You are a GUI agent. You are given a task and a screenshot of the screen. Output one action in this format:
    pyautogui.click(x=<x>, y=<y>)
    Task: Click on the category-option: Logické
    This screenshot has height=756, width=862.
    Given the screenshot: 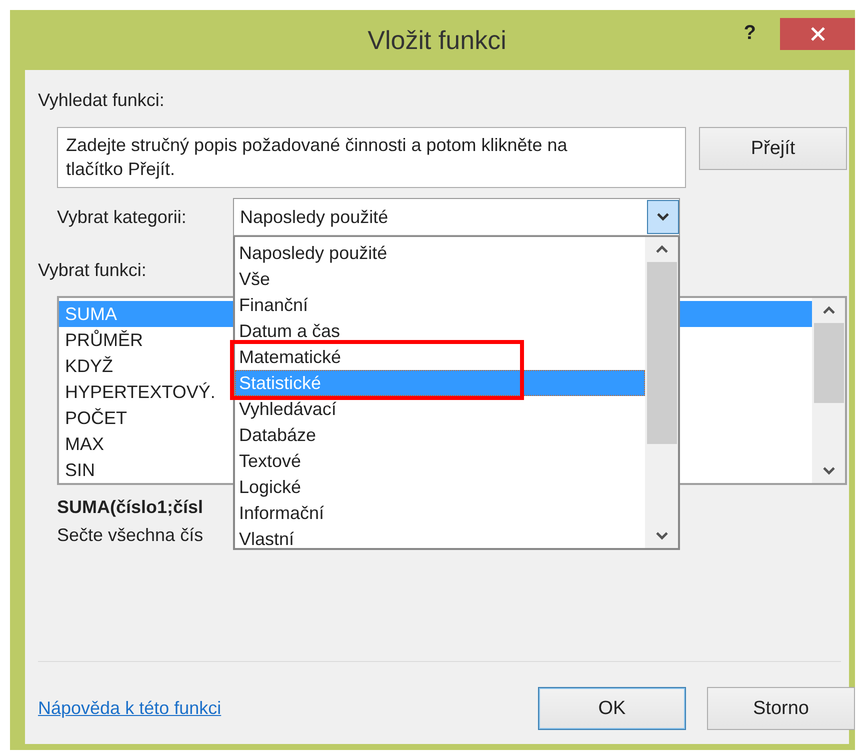 What is the action you would take?
    pyautogui.click(x=270, y=487)
    